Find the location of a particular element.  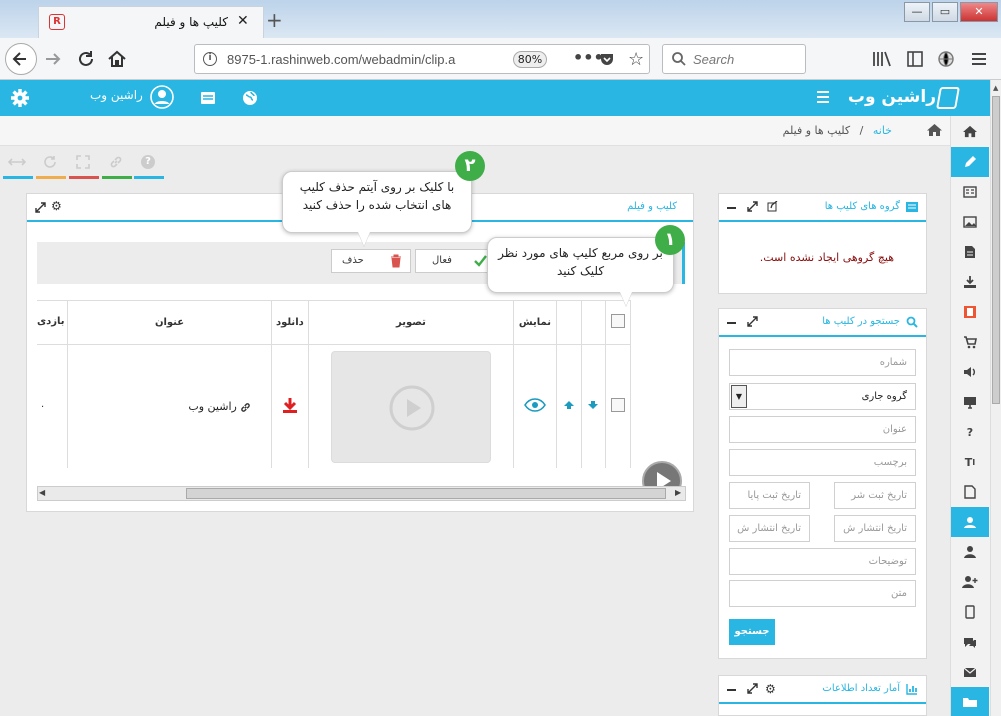

new-tab-button: + is located at coordinates (274, 20).